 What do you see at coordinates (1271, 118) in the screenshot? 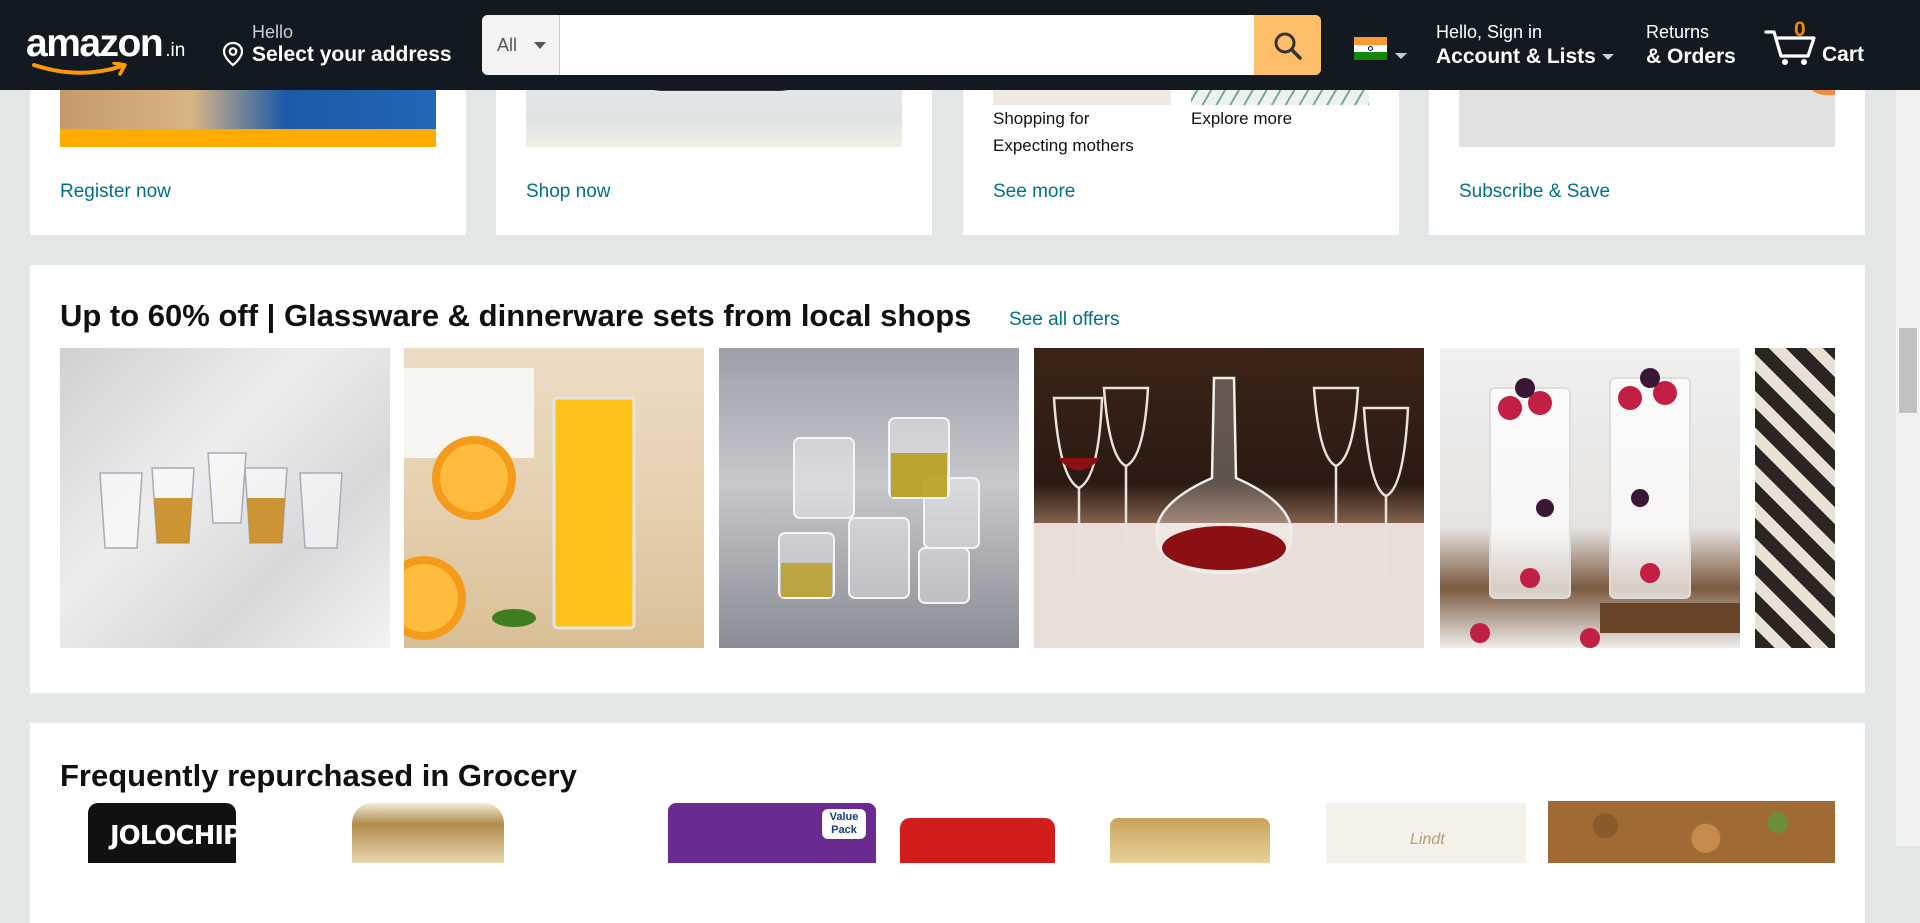
I see `explore-more-caption: Explore more` at bounding box center [1271, 118].